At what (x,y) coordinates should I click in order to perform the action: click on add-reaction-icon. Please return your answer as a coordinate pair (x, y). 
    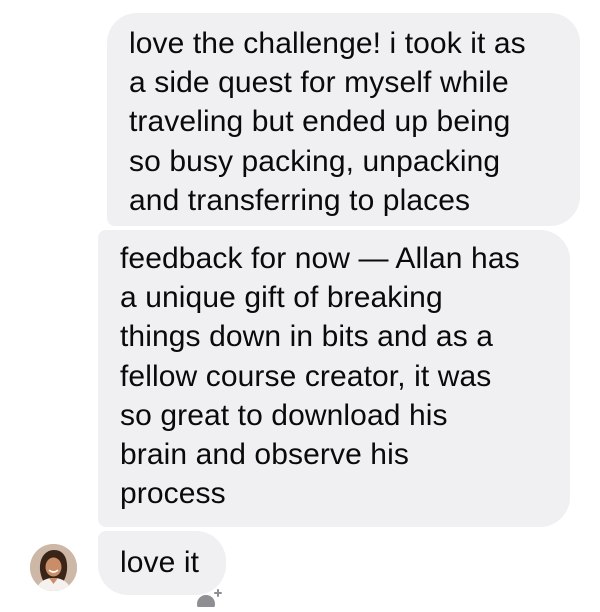
    Looking at the image, I should click on (209, 600).